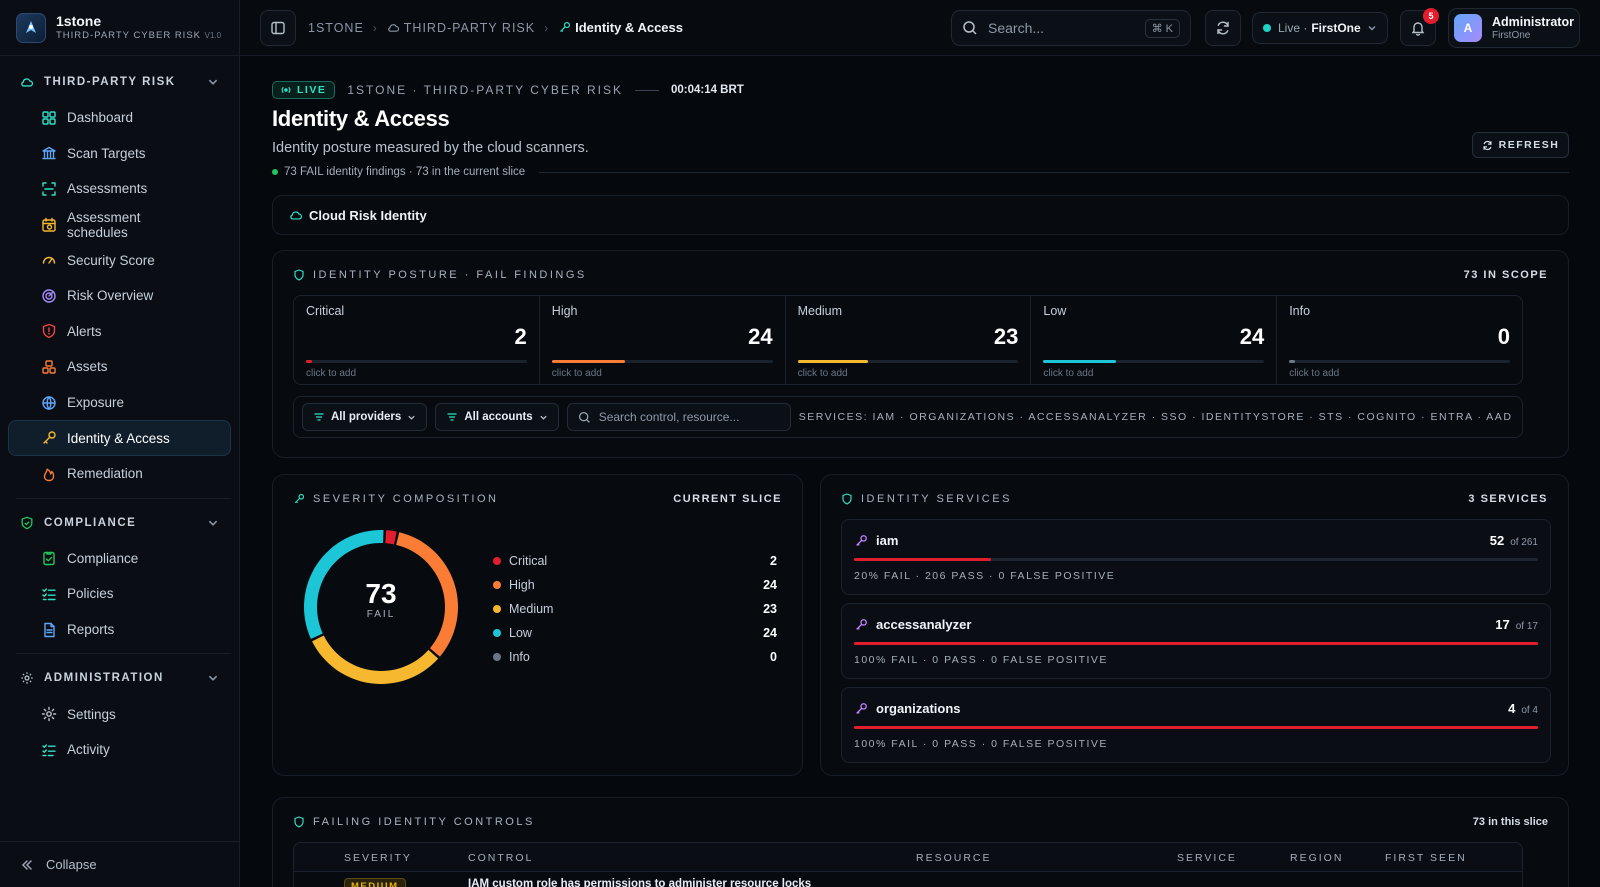 The height and width of the screenshot is (887, 1600). Describe the element at coordinates (970, 28) in the screenshot. I see `search-icon` at that location.